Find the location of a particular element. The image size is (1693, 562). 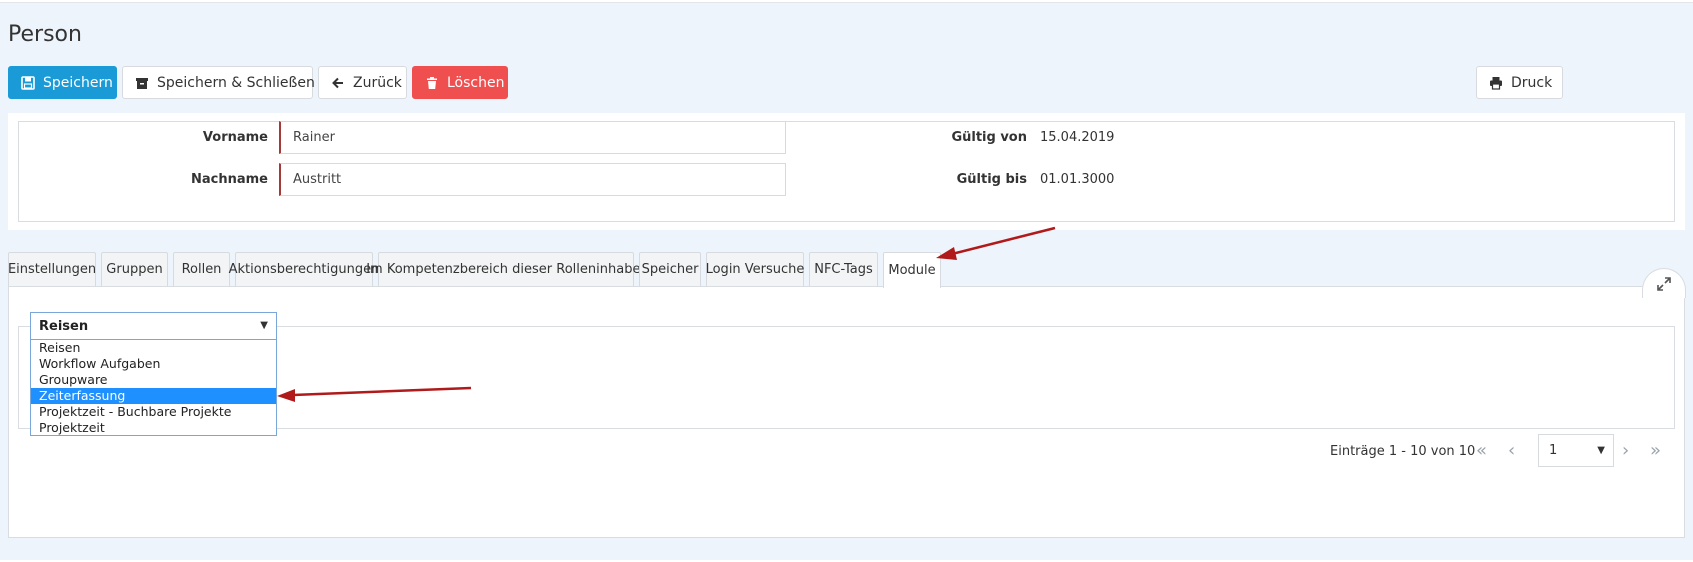

tab-rollen: Rollen is located at coordinates (201, 269).